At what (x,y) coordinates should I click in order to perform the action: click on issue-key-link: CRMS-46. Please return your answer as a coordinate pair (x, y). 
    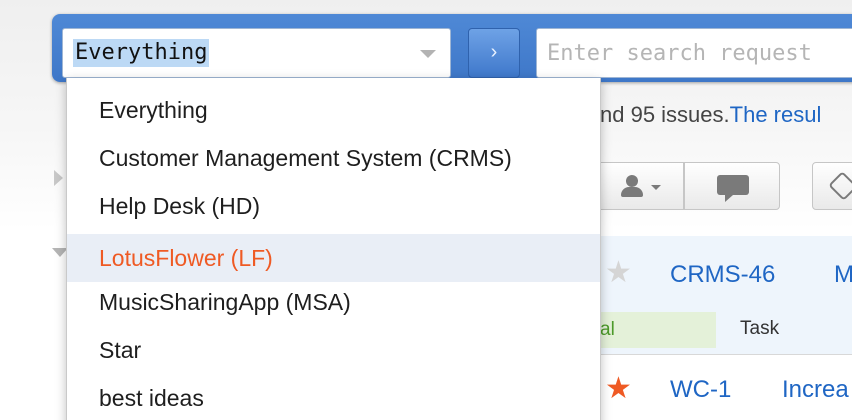
    Looking at the image, I should click on (722, 275).